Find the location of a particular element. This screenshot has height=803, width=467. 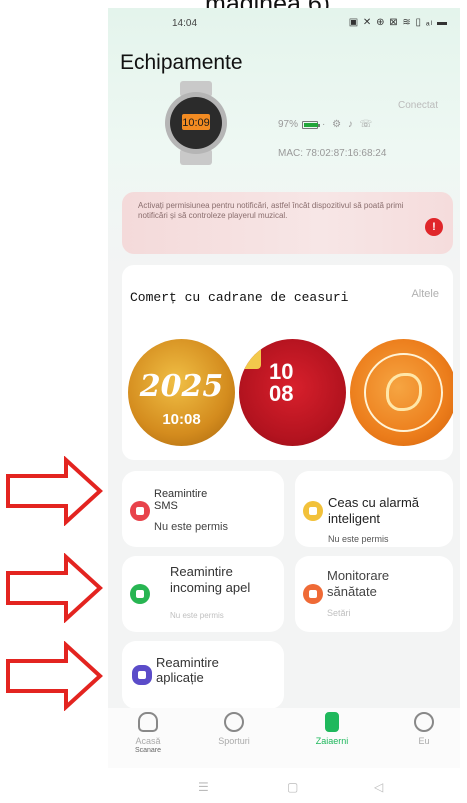

battery-icon is located at coordinates (311, 124).